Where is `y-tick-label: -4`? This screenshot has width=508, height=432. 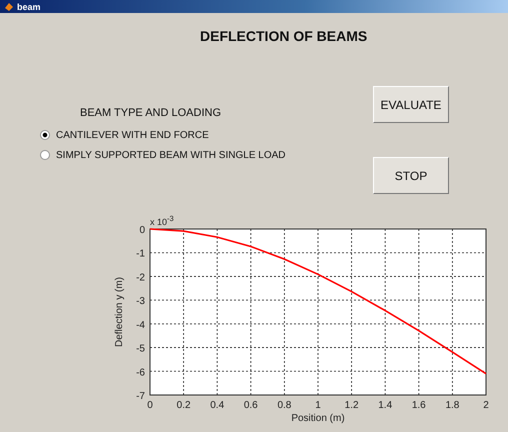
y-tick-label: -4 is located at coordinates (140, 325).